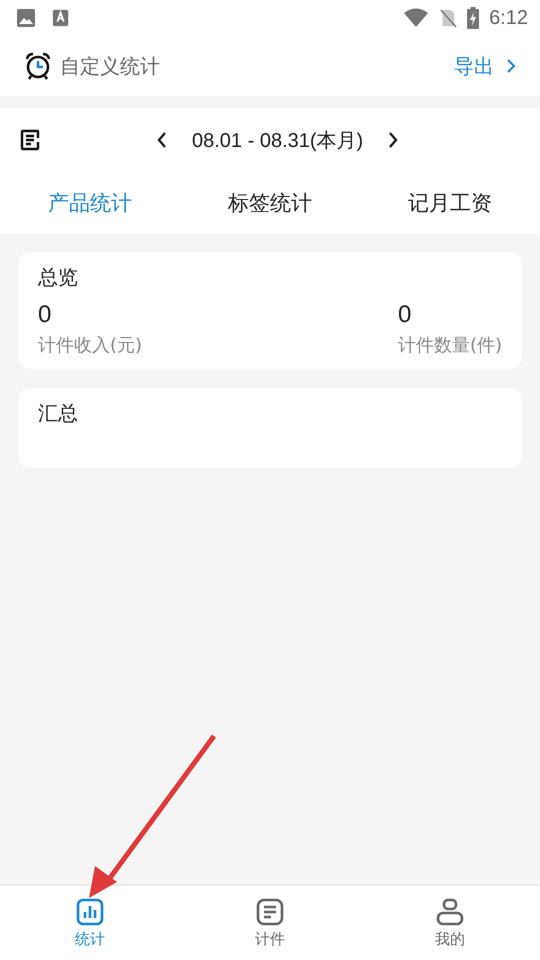 The image size is (540, 960). I want to click on header-title: 自定义统计, so click(110, 66).